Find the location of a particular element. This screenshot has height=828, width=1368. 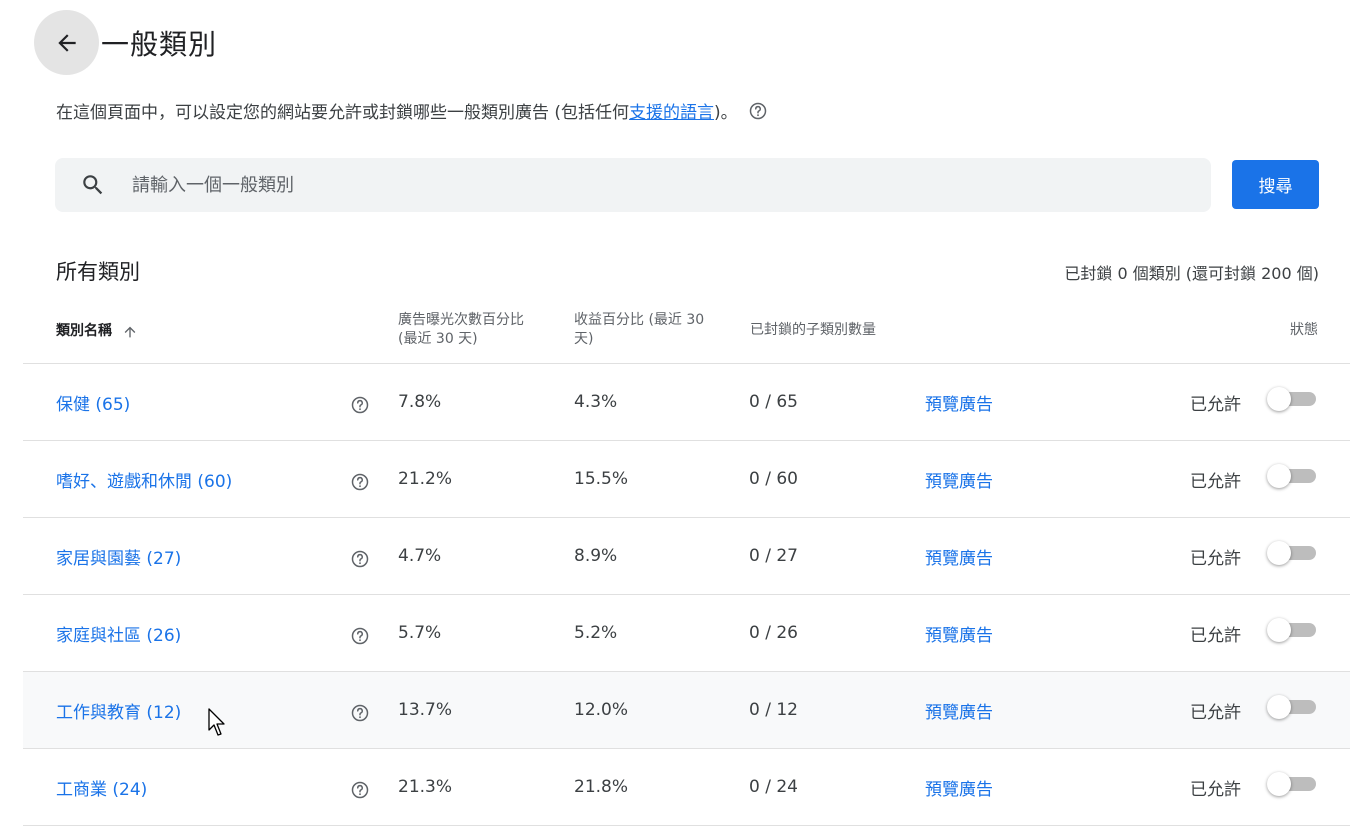

blocked-subcategories-value: 0 / 12 is located at coordinates (773, 710).